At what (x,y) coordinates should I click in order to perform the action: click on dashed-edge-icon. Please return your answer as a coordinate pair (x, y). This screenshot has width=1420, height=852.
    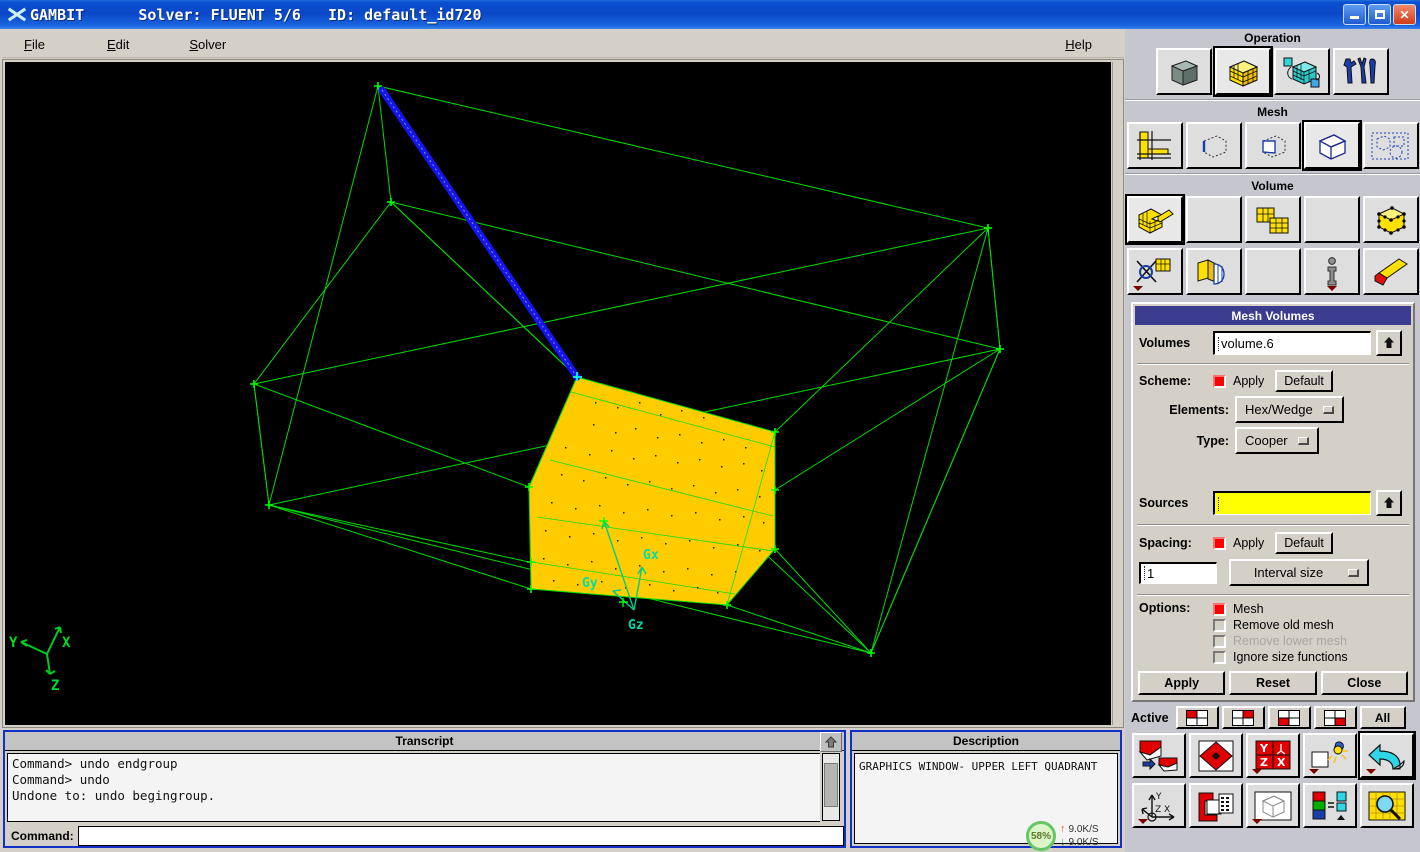
    Looking at the image, I should click on (1214, 146).